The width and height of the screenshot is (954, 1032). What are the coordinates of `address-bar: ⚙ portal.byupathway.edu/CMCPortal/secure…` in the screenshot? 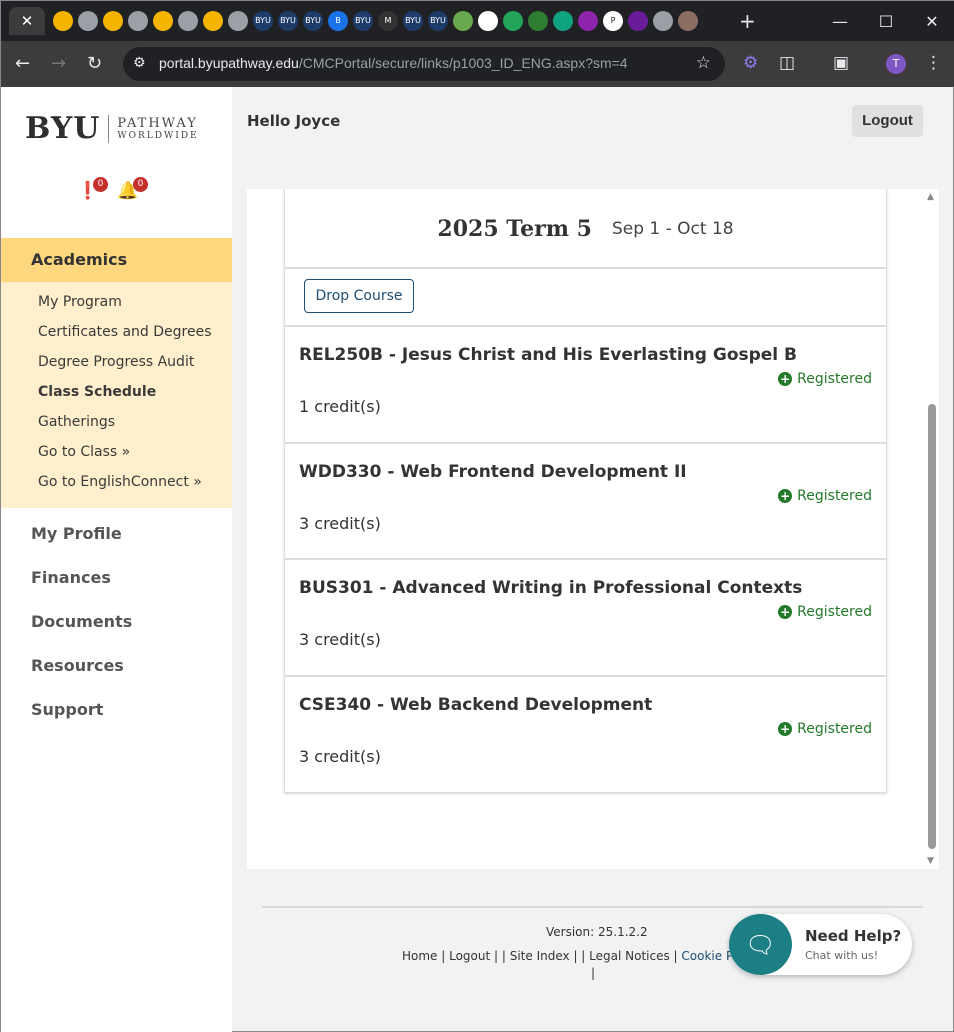 It's located at (424, 64).